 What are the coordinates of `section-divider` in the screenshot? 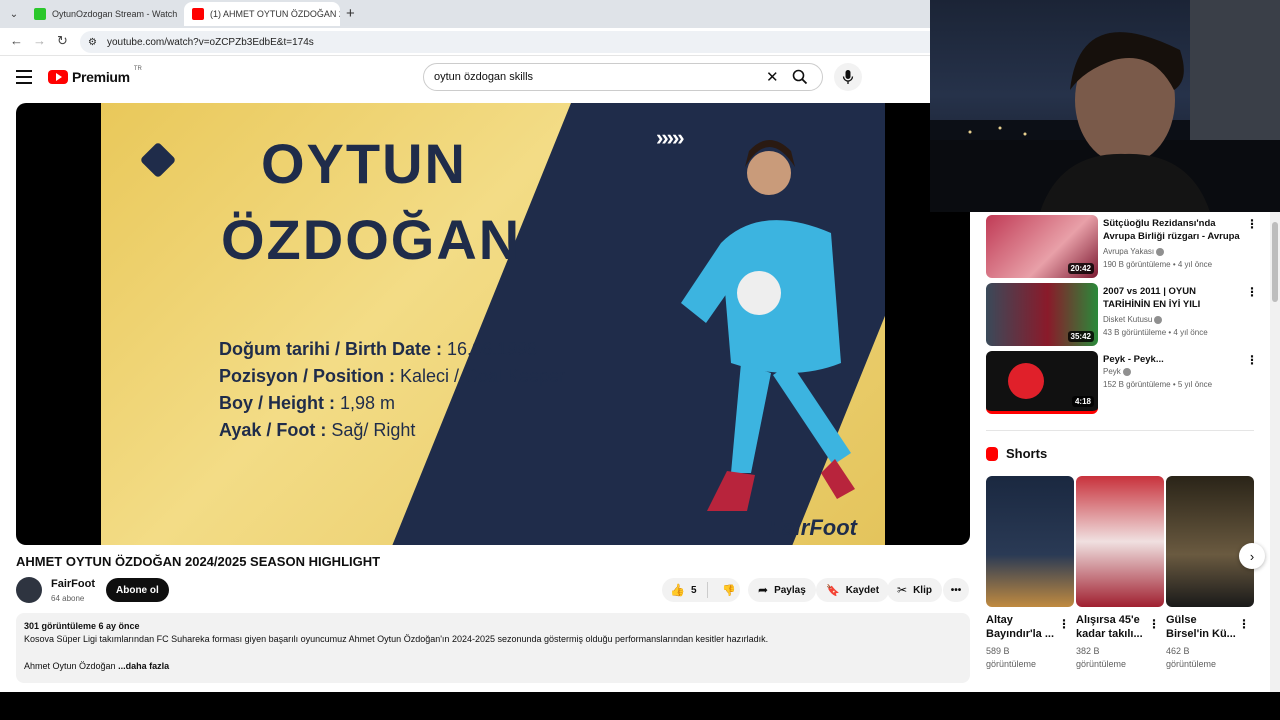 It's located at (1120, 430).